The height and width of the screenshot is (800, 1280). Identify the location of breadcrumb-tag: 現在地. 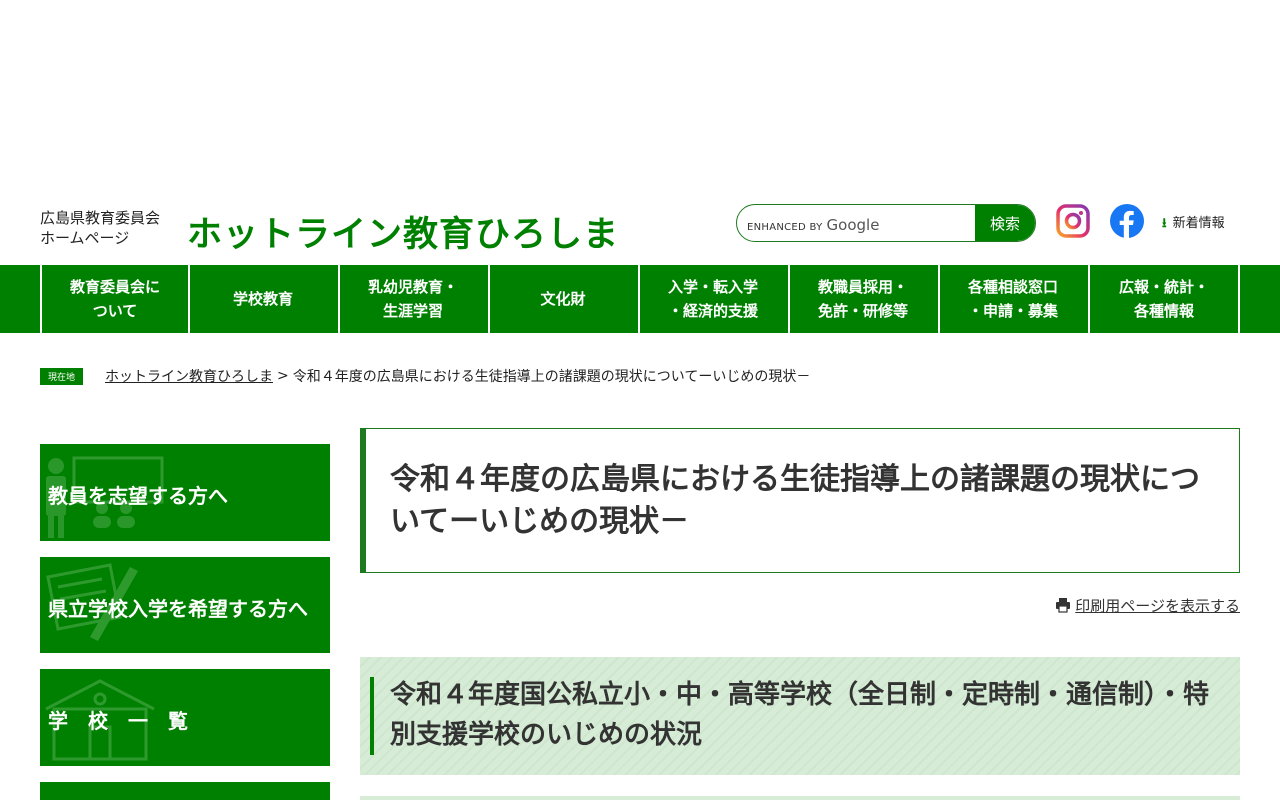
(62, 376).